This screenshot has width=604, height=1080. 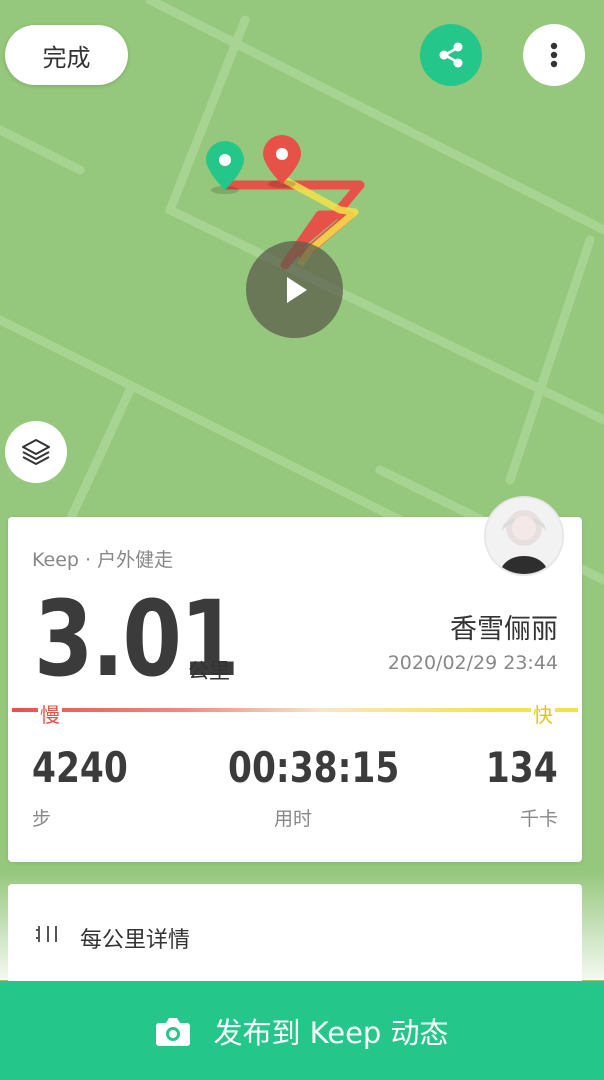 I want to click on duration-label: 用时, so click(x=293, y=819).